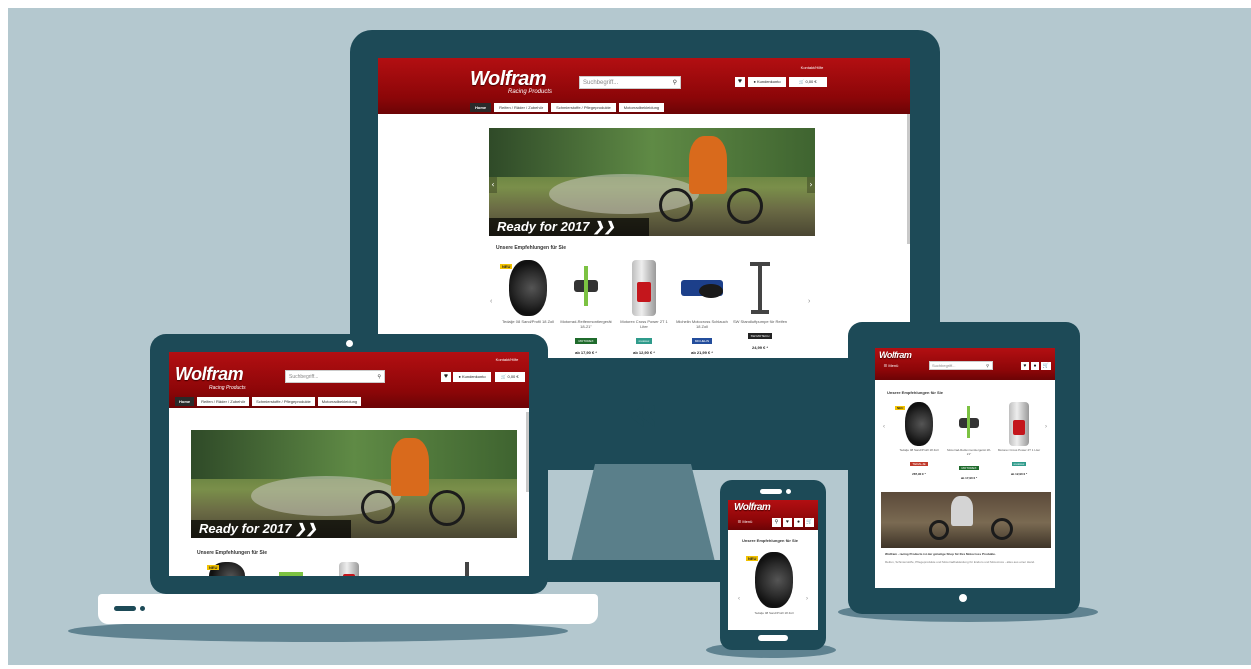 The width and height of the screenshot is (1251, 669). Describe the element at coordinates (760, 321) in the screenshot. I see `product-name: SW Standluftpumpe für Reifen` at that location.